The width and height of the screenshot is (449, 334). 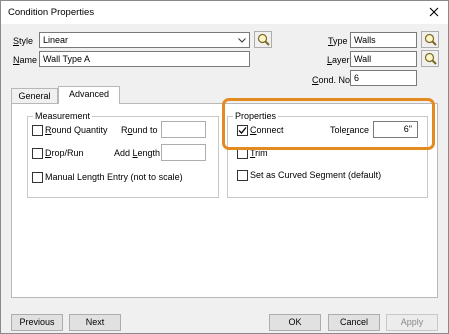 What do you see at coordinates (363, 59) in the screenshot?
I see `layer-value: Wall` at bounding box center [363, 59].